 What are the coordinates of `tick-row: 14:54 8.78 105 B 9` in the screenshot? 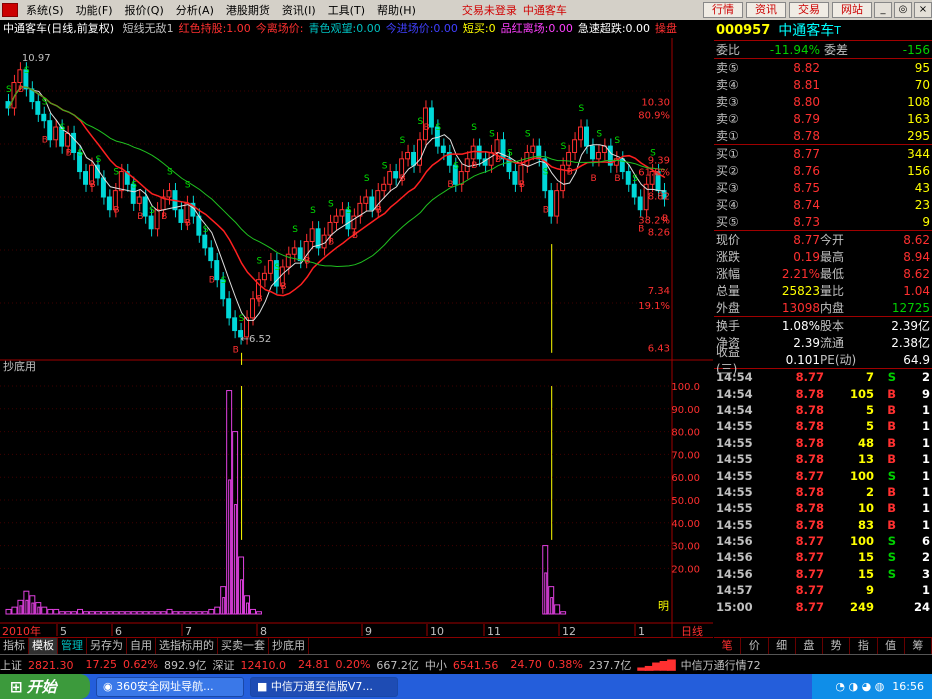 It's located at (823, 393).